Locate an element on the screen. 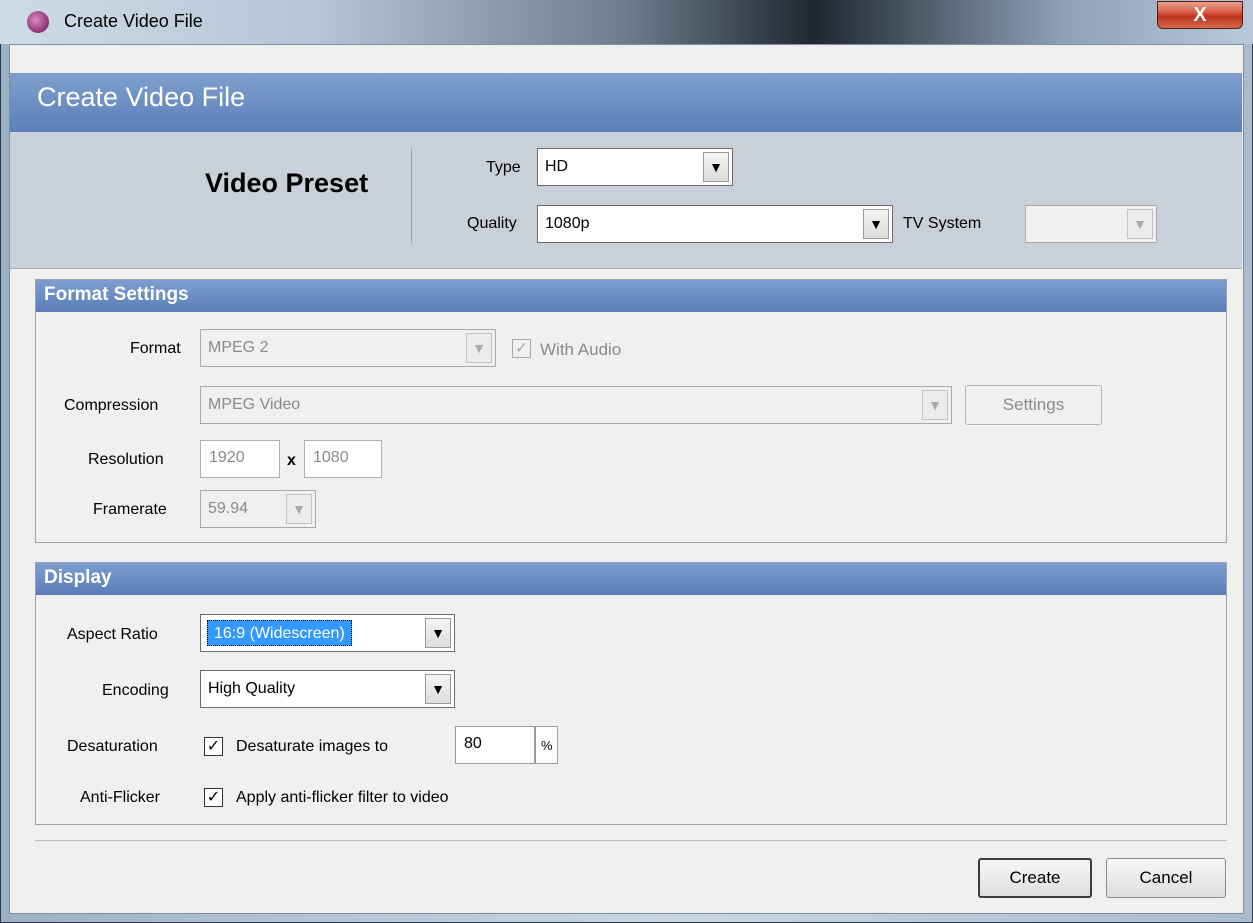 This screenshot has height=923, width=1253. format-select-value: MPEG 2 is located at coordinates (238, 347).